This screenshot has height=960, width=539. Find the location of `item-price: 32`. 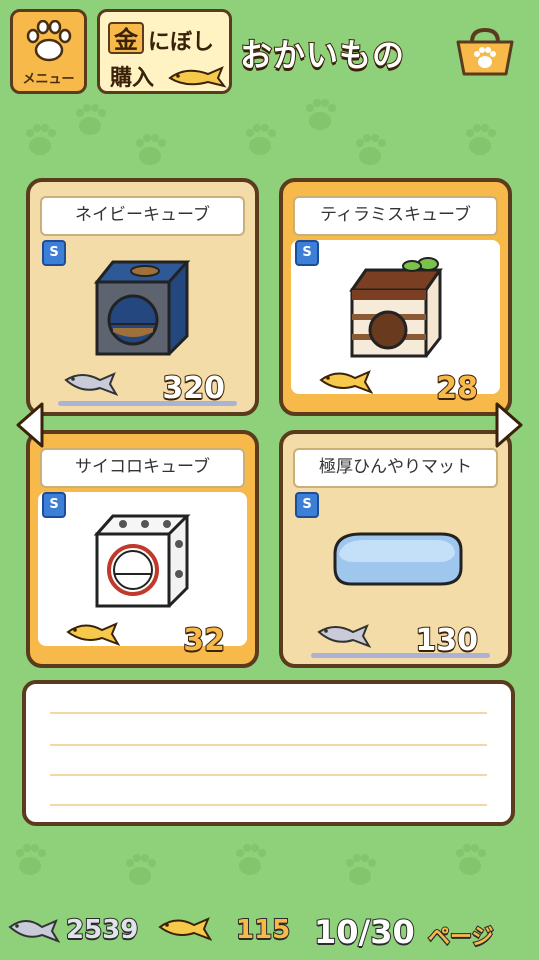

item-price: 32 is located at coordinates (204, 640).